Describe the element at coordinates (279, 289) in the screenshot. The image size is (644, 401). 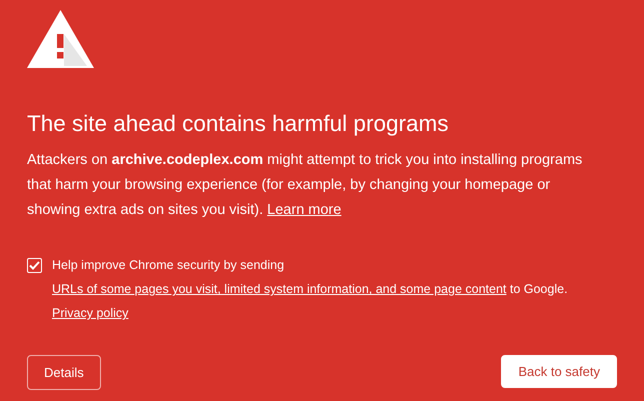
I see `data-link: URLs of some pages you visit, limited system information, and some page content` at that location.